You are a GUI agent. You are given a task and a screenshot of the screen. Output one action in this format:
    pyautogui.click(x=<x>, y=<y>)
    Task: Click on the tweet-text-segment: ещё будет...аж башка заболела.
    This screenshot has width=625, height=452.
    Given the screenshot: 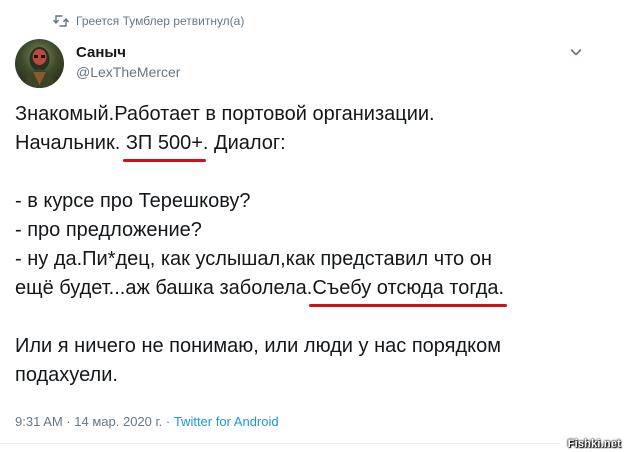 What is the action you would take?
    pyautogui.click(x=164, y=288)
    